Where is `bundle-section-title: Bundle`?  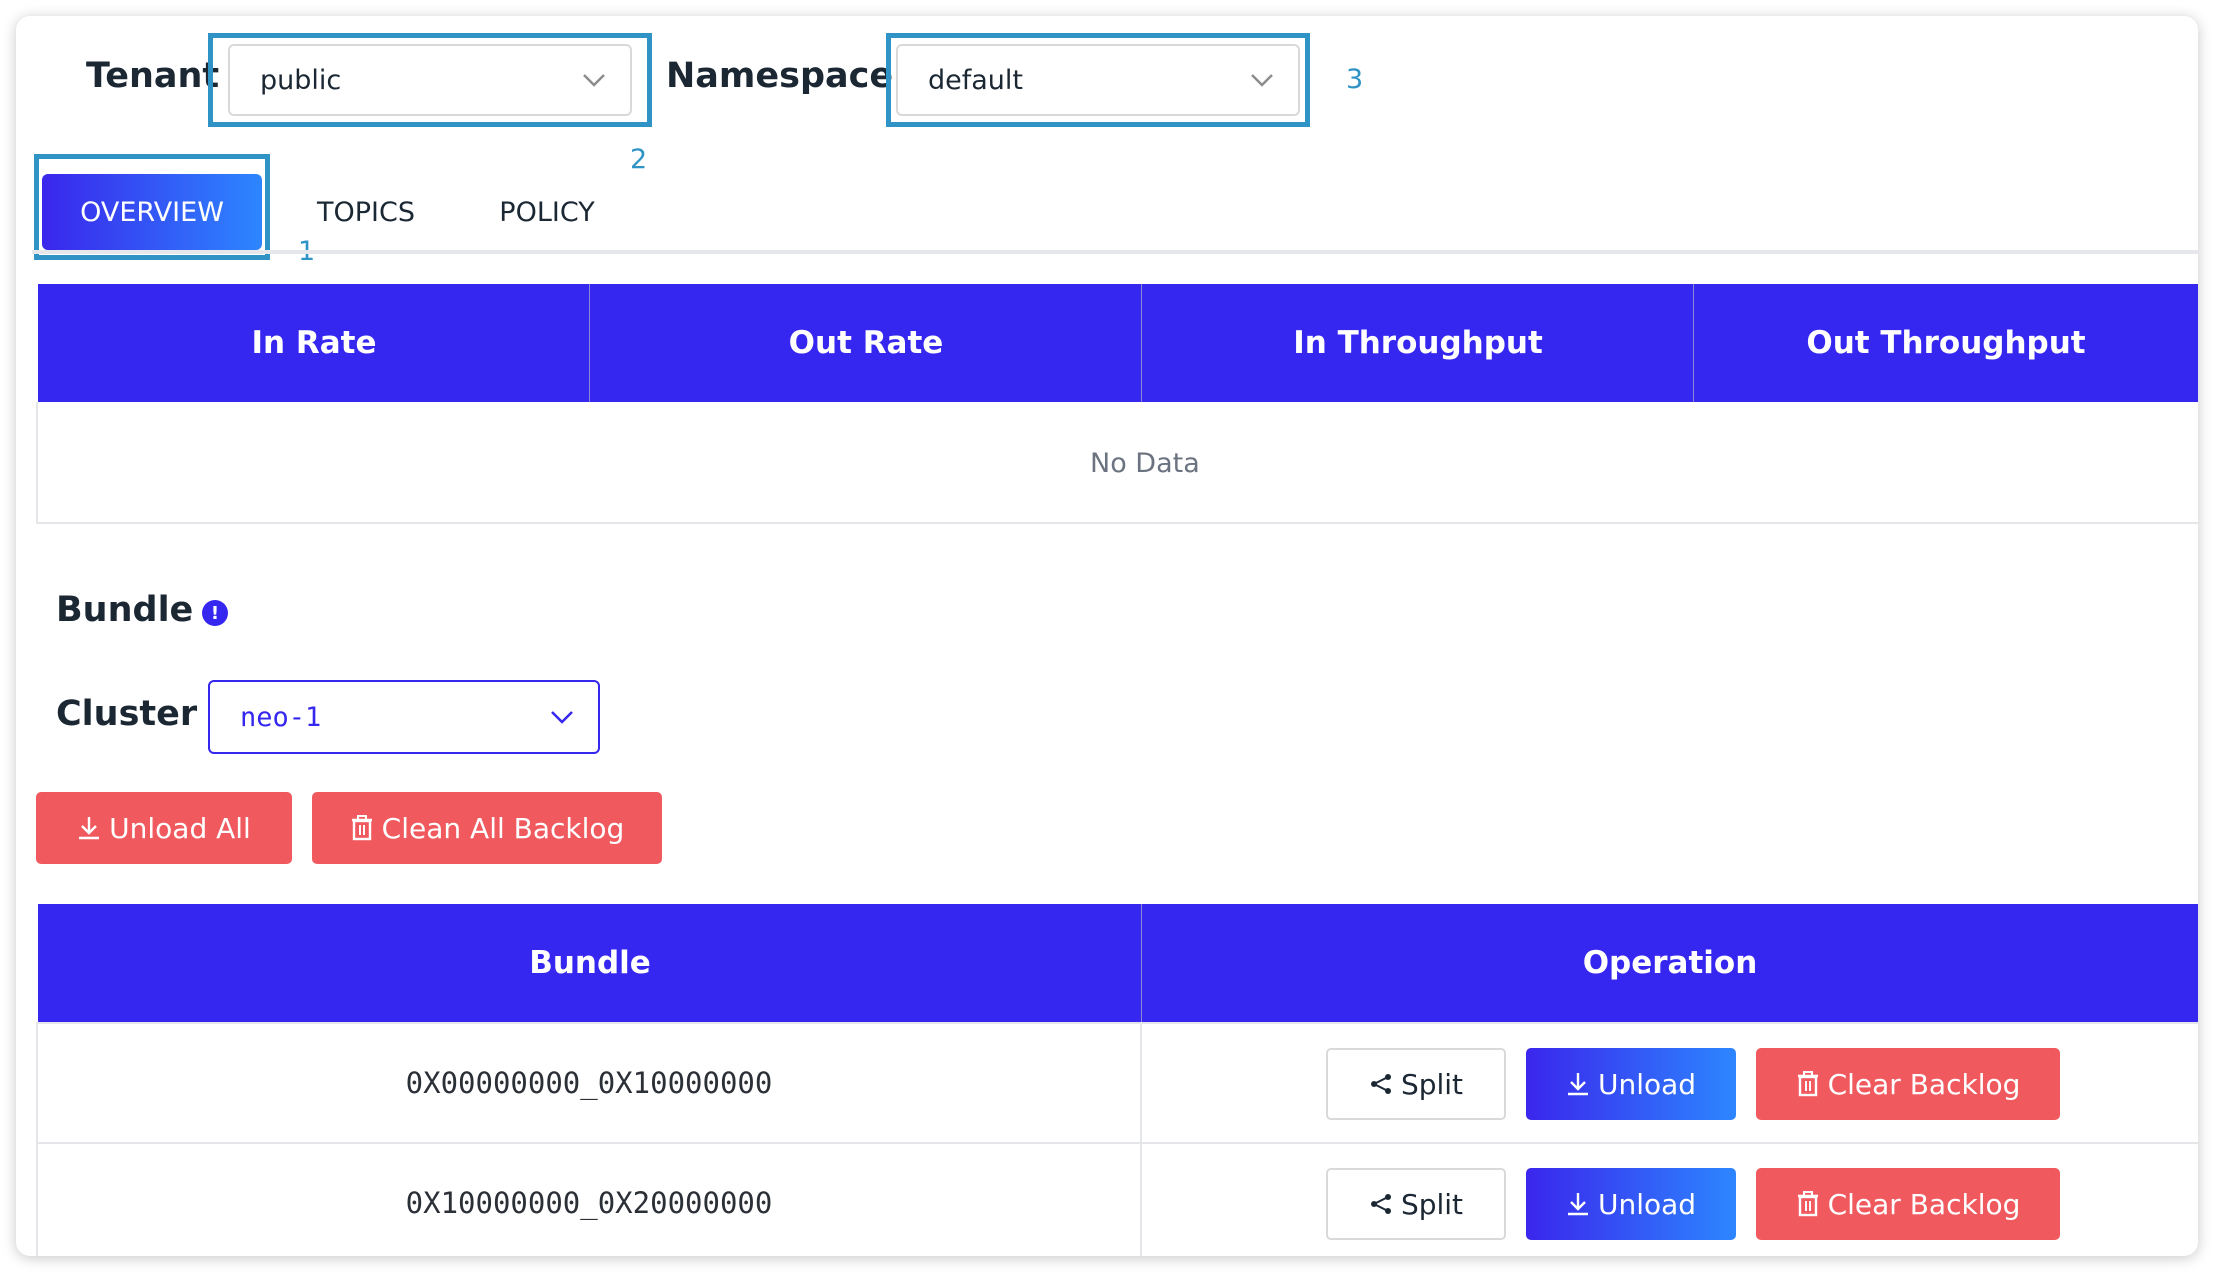
bundle-section-title: Bundle is located at coordinates (125, 610).